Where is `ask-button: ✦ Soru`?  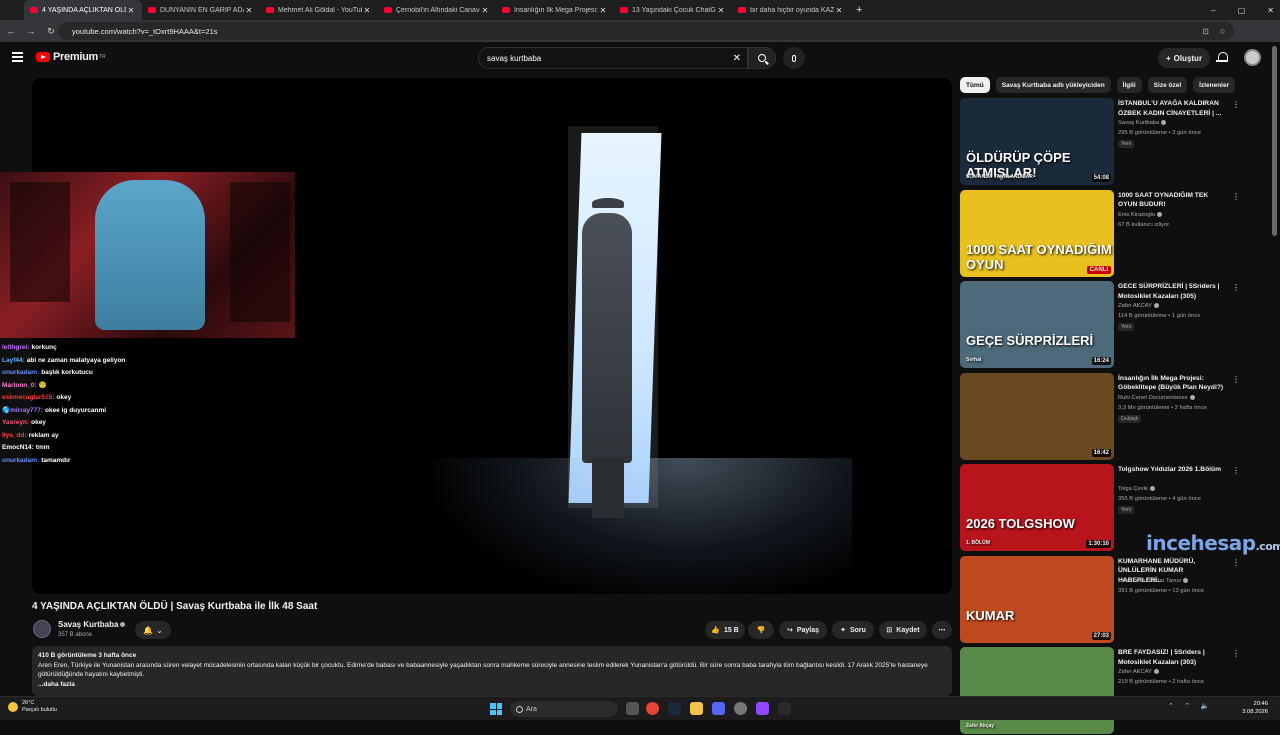 ask-button: ✦ Soru is located at coordinates (853, 630).